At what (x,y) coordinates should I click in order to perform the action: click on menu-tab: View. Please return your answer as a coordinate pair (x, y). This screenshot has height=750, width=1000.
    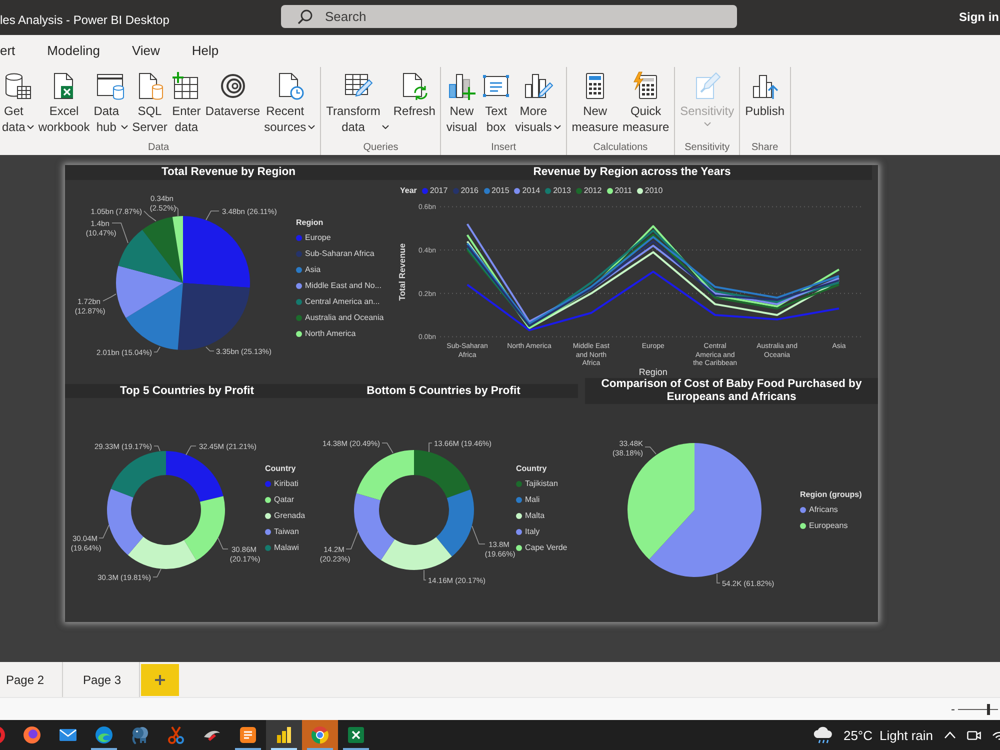
    Looking at the image, I should click on (146, 50).